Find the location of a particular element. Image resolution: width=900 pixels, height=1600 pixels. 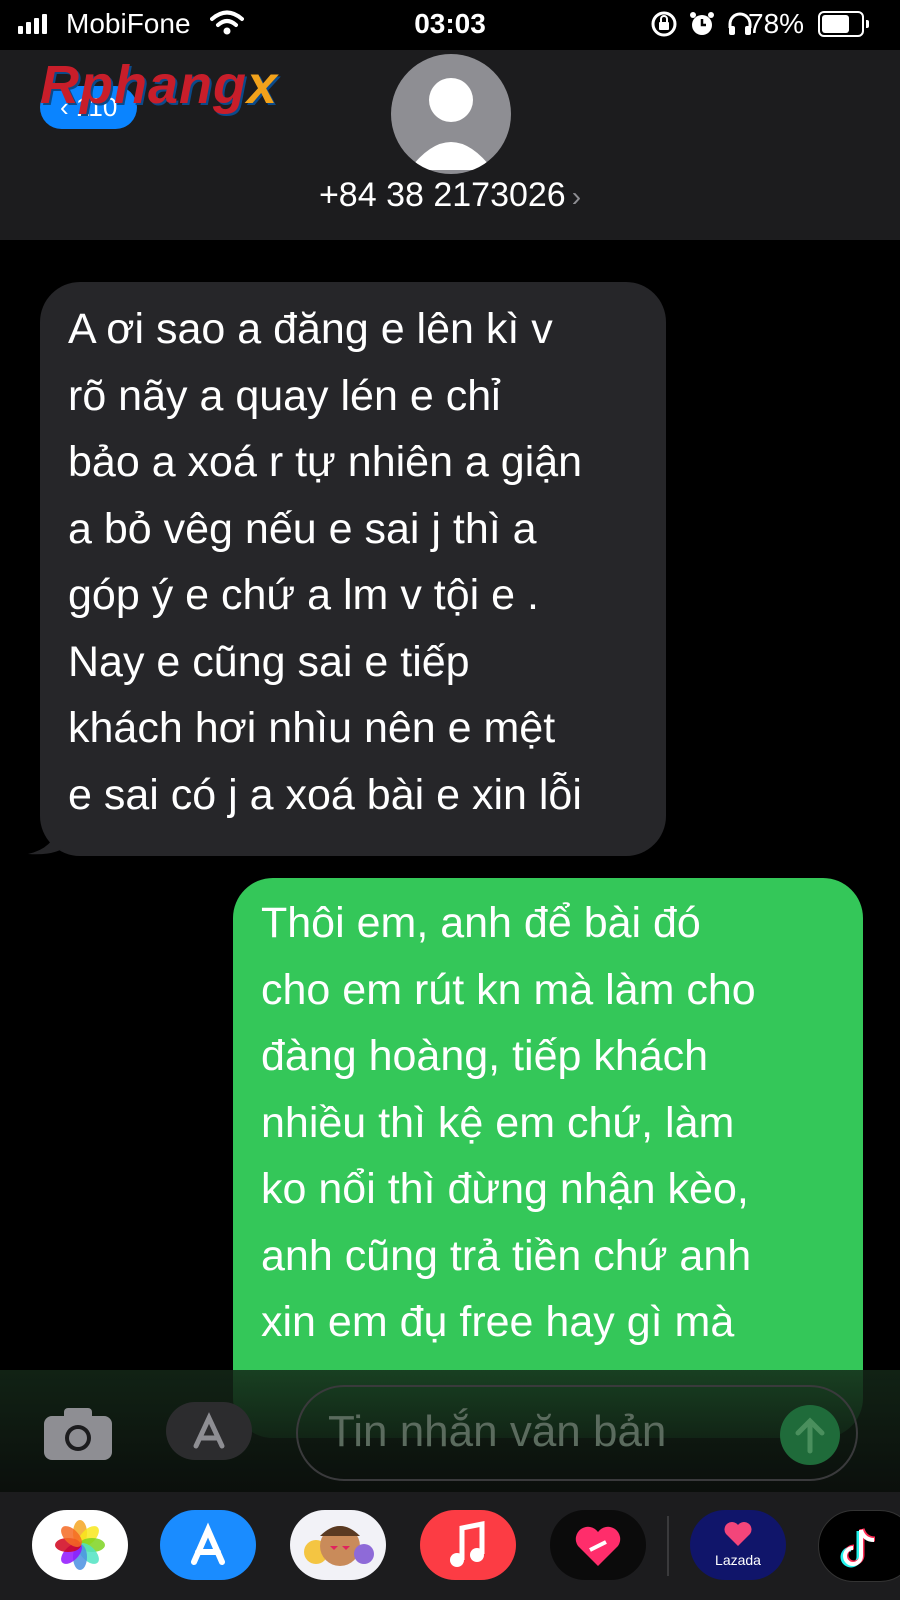

photos-app-button is located at coordinates (80, 1545).